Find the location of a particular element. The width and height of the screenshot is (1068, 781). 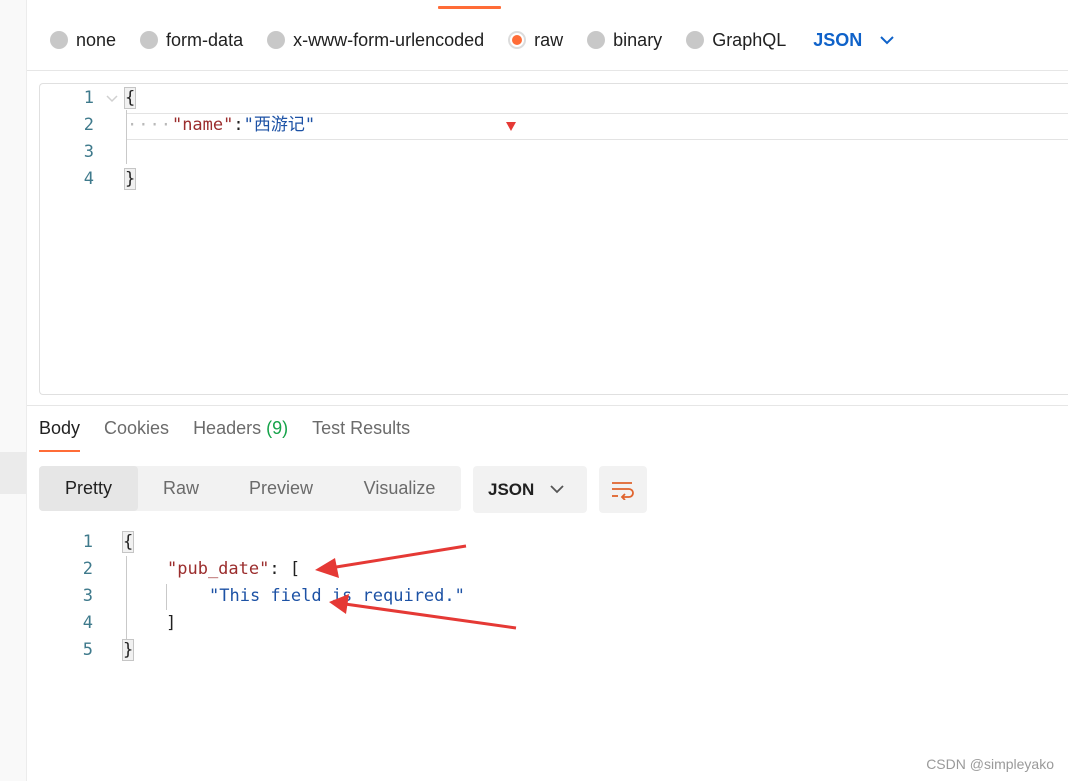

view-mode-selector: Pretty Raw Preview Visualize is located at coordinates (250, 488).